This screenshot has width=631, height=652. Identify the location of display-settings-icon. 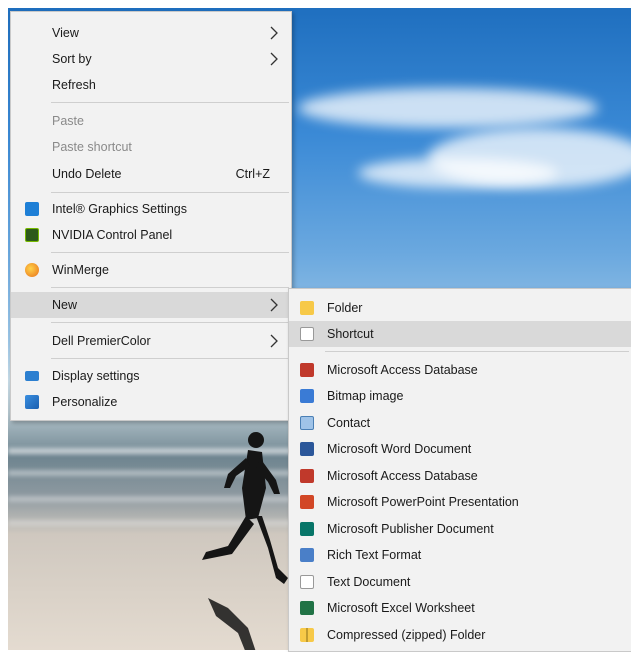
(32, 376).